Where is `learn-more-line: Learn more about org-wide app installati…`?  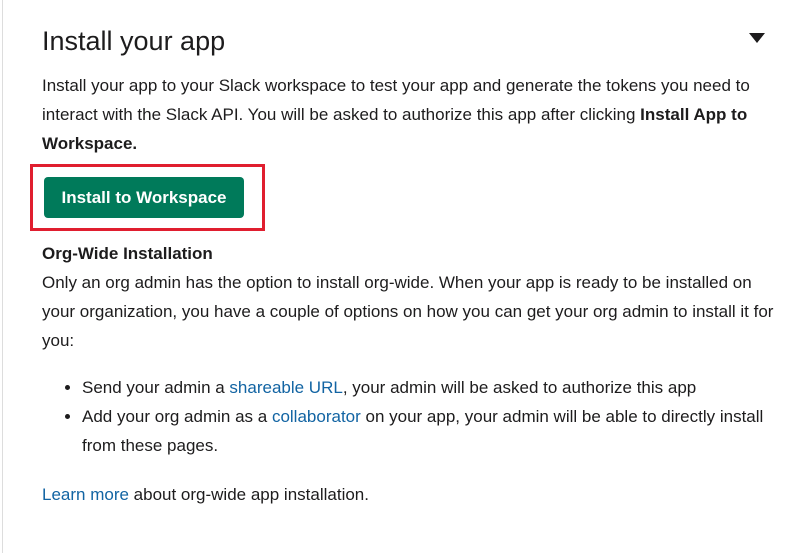
learn-more-line: Learn more about org-wide app installati… is located at coordinates (205, 494).